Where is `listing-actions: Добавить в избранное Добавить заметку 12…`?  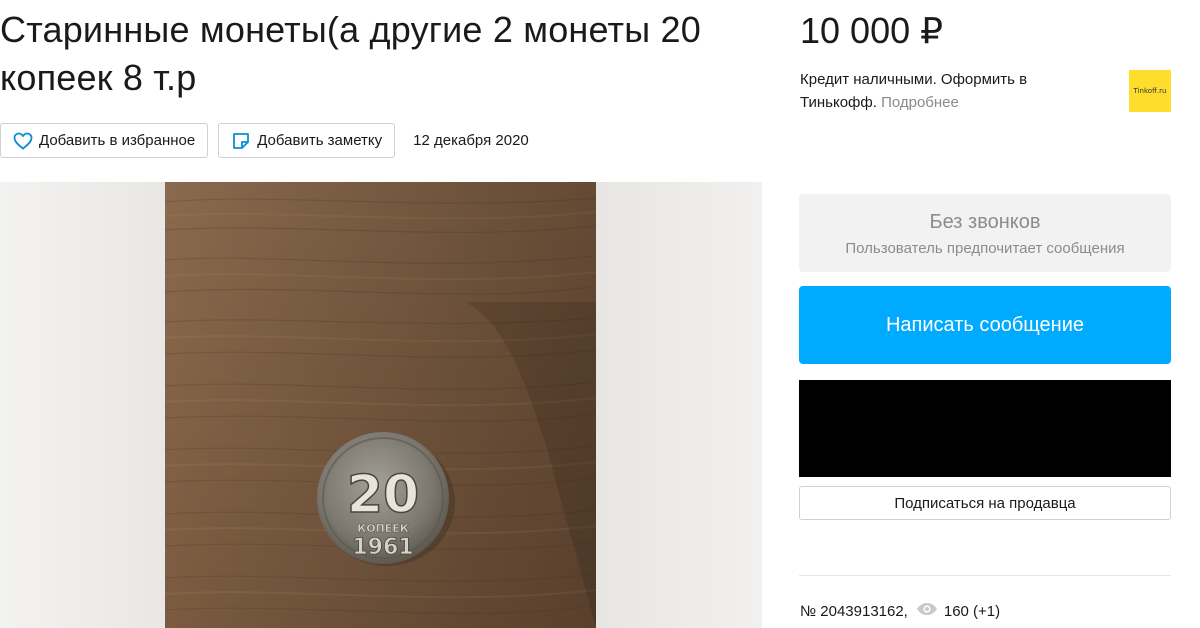
listing-actions: Добавить в избранное Добавить заметку 12… is located at coordinates (264, 140).